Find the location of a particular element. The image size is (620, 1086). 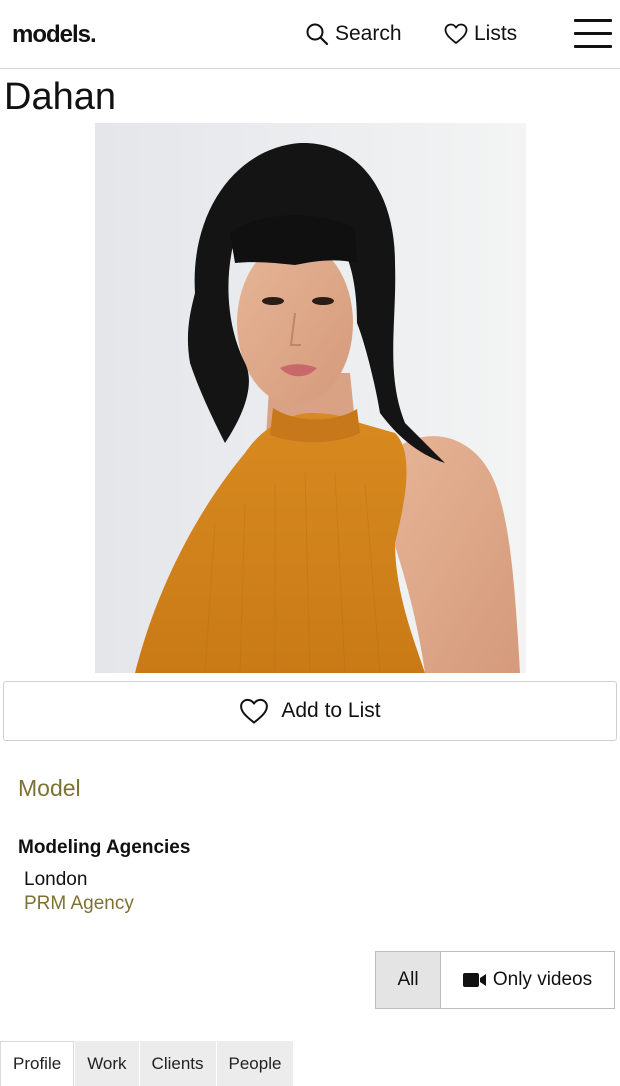

site-logo: models. is located at coordinates (54, 35).